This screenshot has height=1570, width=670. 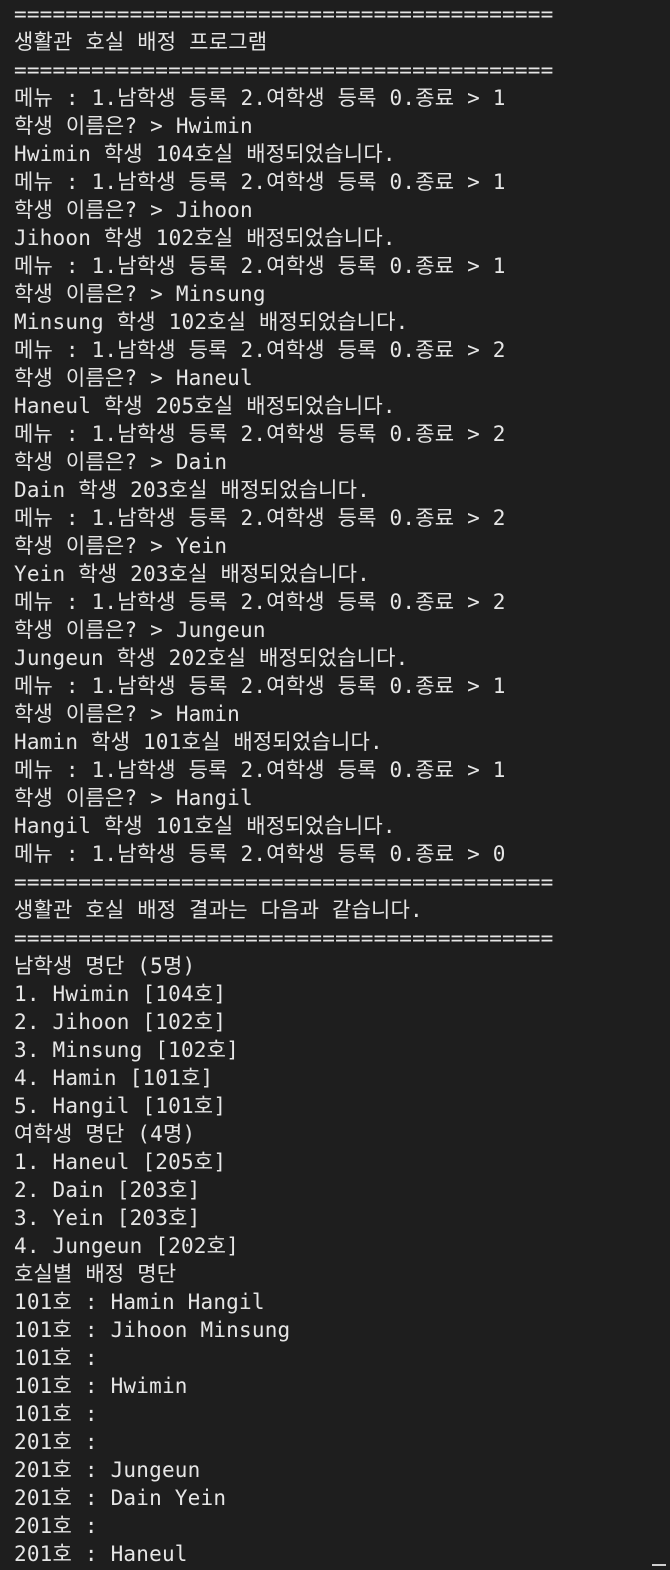 What do you see at coordinates (211, 322) in the screenshot?
I see `terminal-line: Minsung 학생 102호실 배정되었습니다.` at bounding box center [211, 322].